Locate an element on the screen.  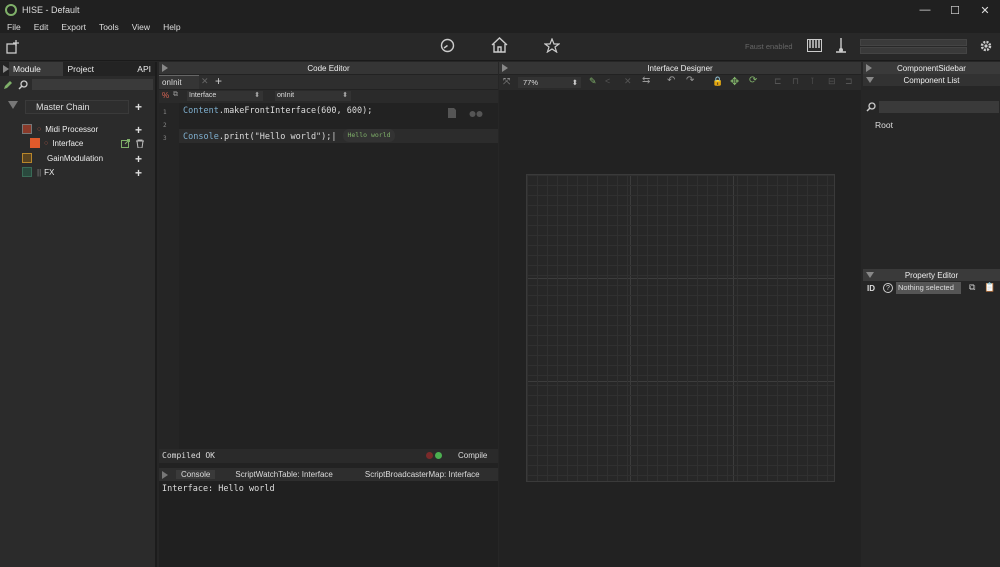
component-root: Root is located at coordinates (884, 125).